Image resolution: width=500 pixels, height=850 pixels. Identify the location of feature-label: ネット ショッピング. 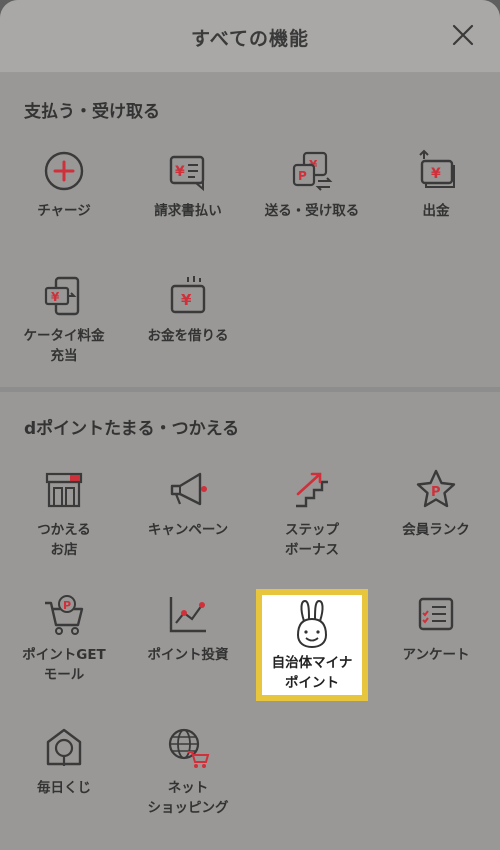
(188, 798).